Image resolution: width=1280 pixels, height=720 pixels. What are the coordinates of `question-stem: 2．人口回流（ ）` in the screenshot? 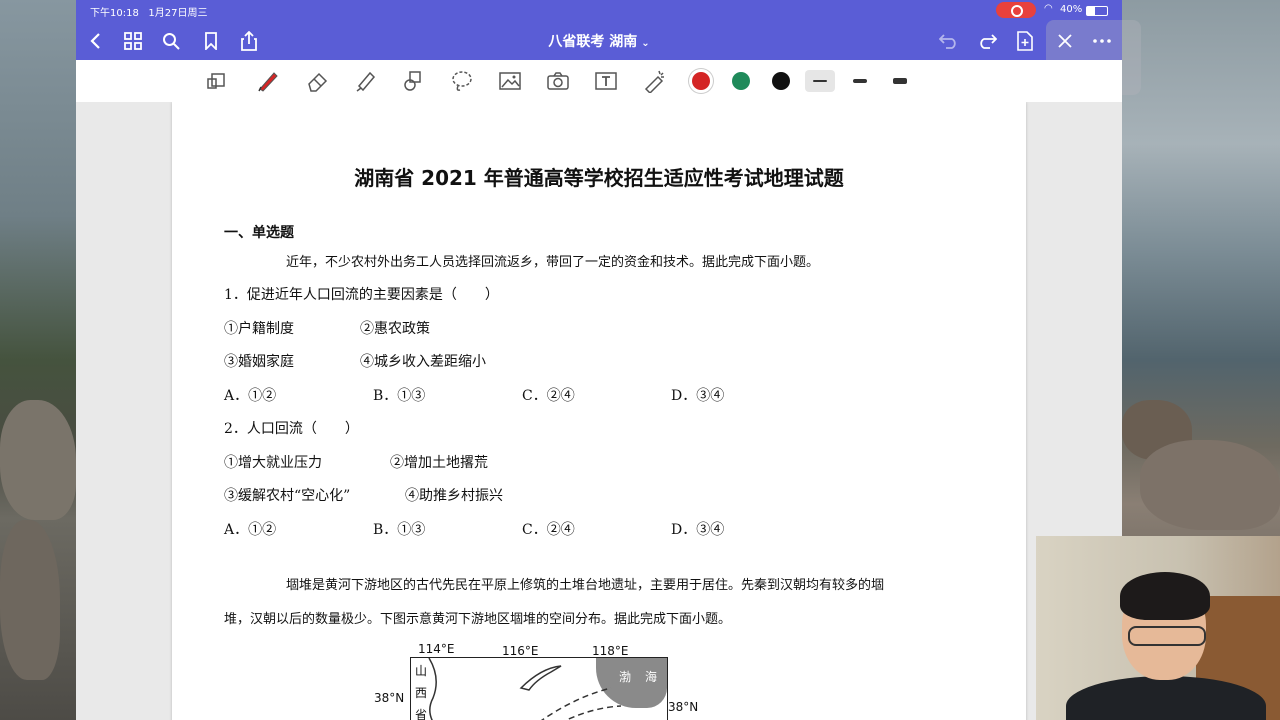 It's located at (291, 429).